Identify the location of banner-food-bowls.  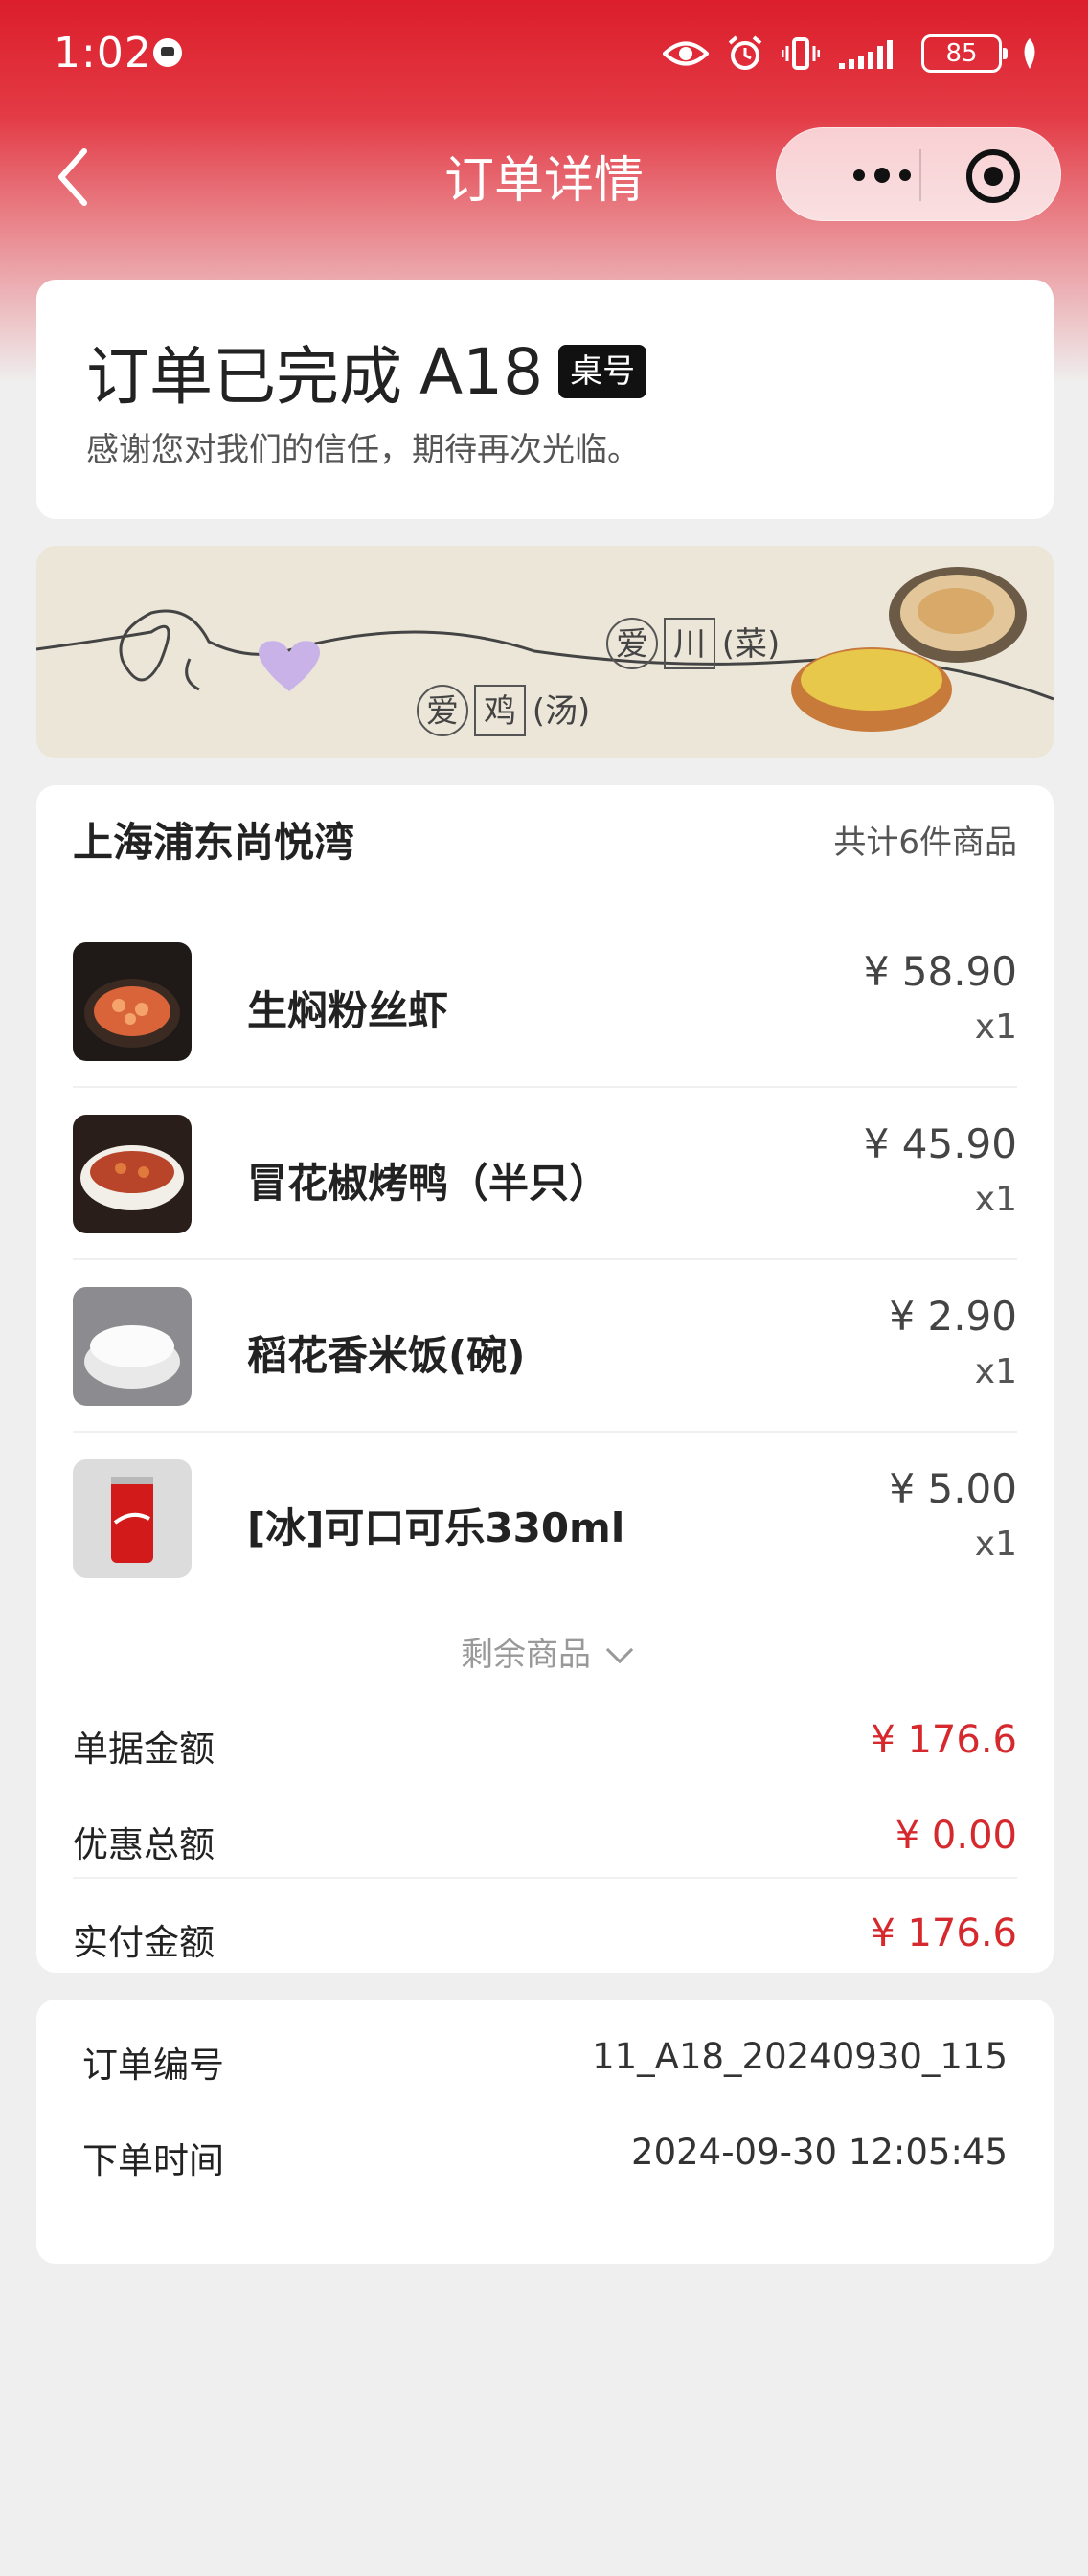
(909, 649).